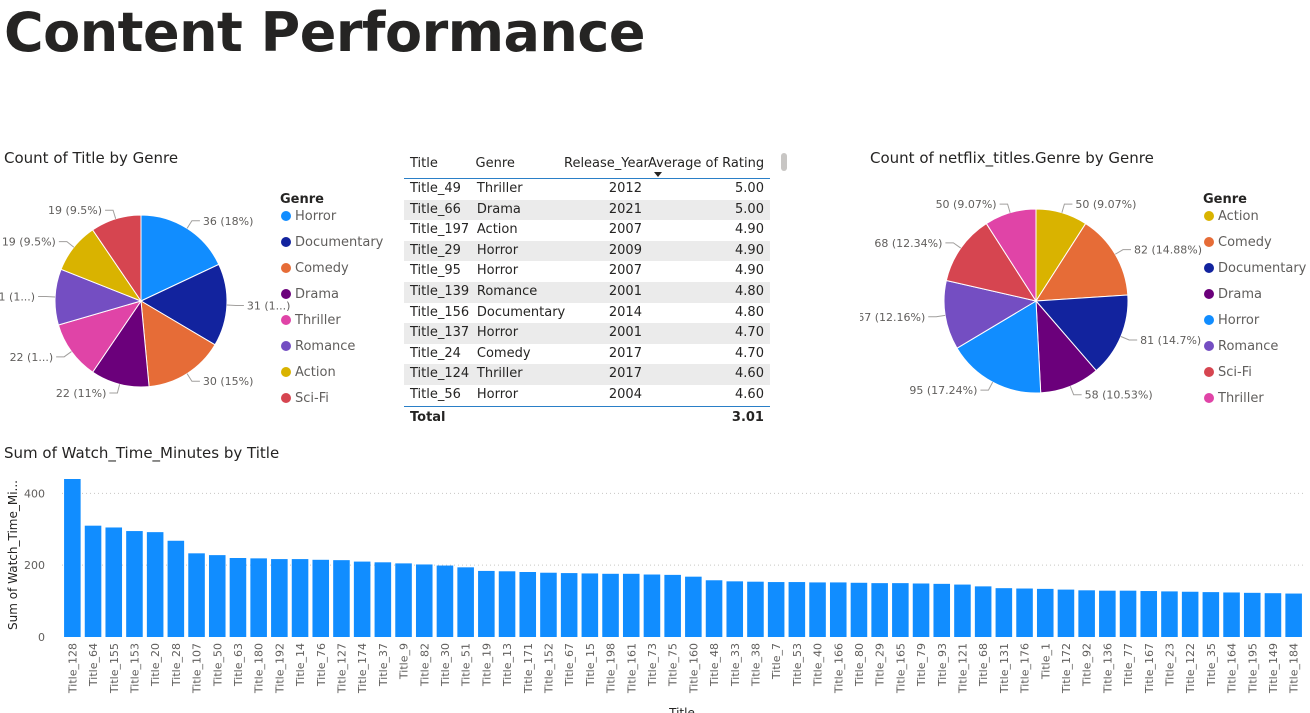 The width and height of the screenshot is (1310, 713). Describe the element at coordinates (1209, 320) in the screenshot. I see `legend-marker-horror` at that location.